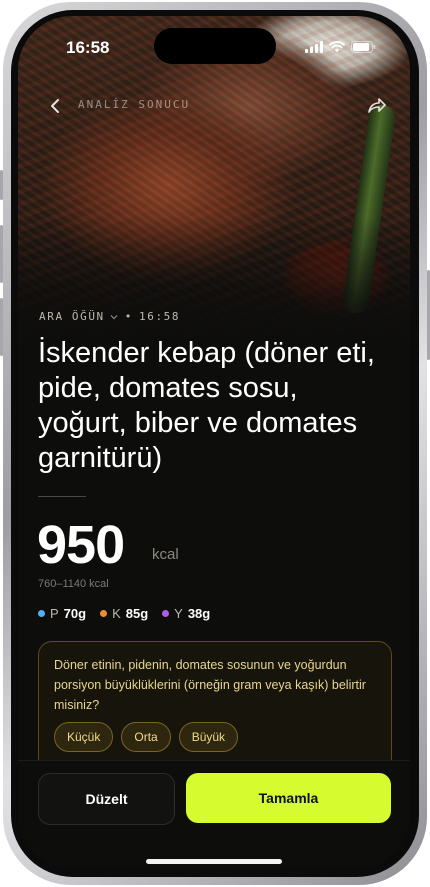 Image resolution: width=430 pixels, height=887 pixels. What do you see at coordinates (208, 737) in the screenshot?
I see `option-large-chip: Büyük` at bounding box center [208, 737].